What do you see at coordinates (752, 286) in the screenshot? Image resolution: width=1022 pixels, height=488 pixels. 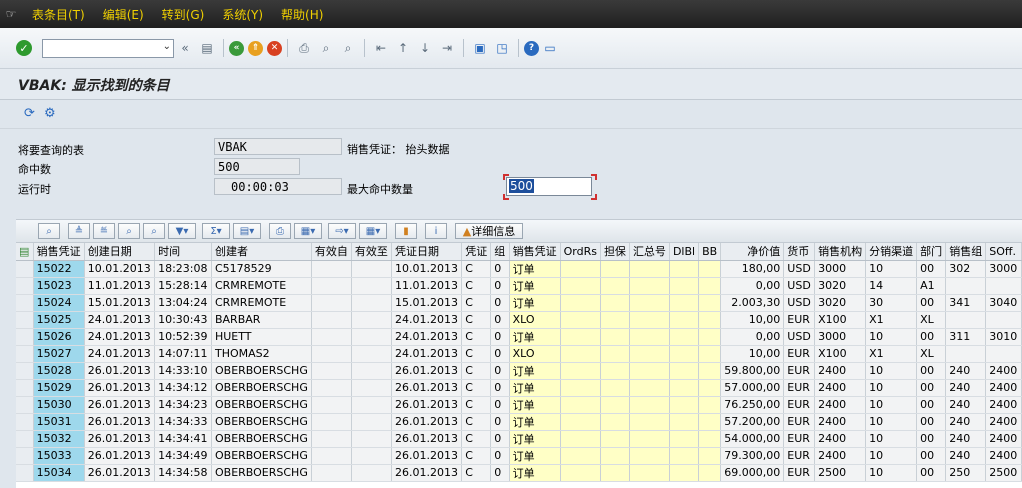 I see `table-cell: 0,00` at bounding box center [752, 286].